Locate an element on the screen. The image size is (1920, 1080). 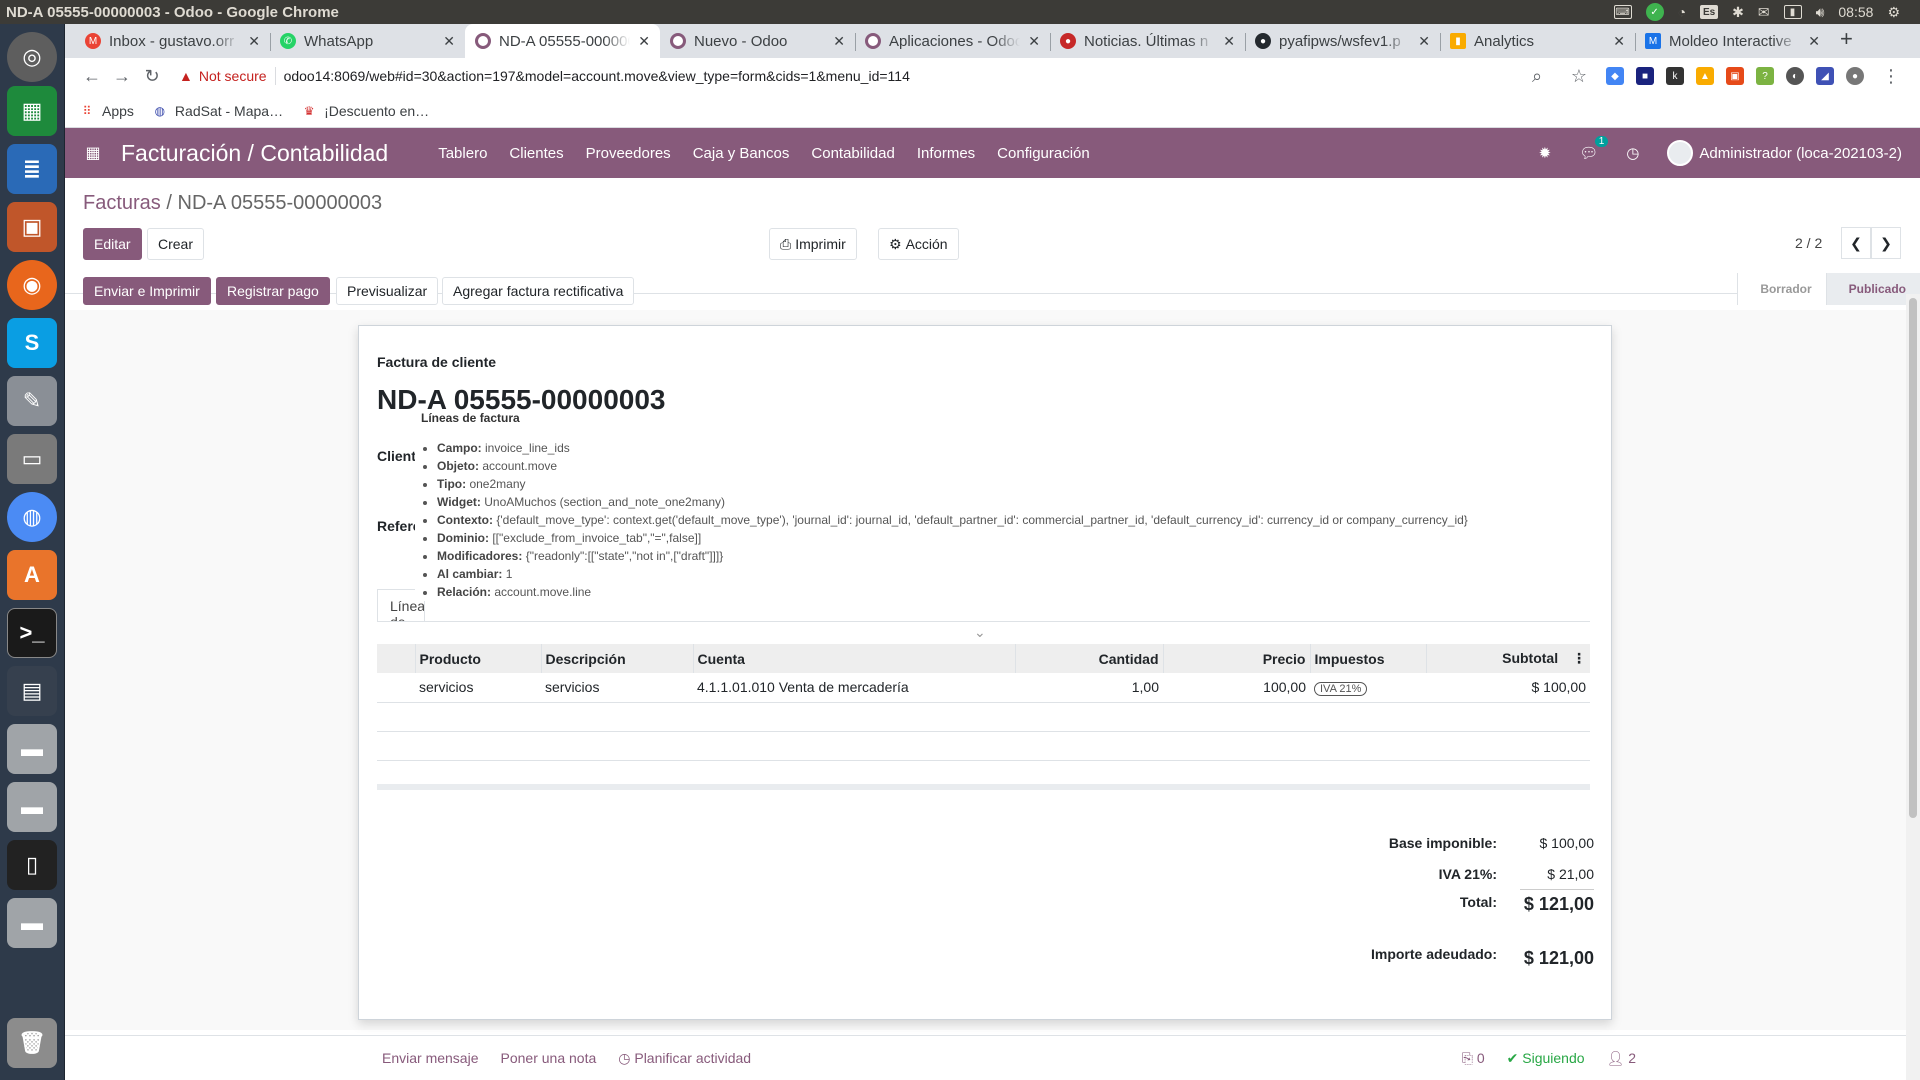
writer-icon: ≣ is located at coordinates (32, 169).